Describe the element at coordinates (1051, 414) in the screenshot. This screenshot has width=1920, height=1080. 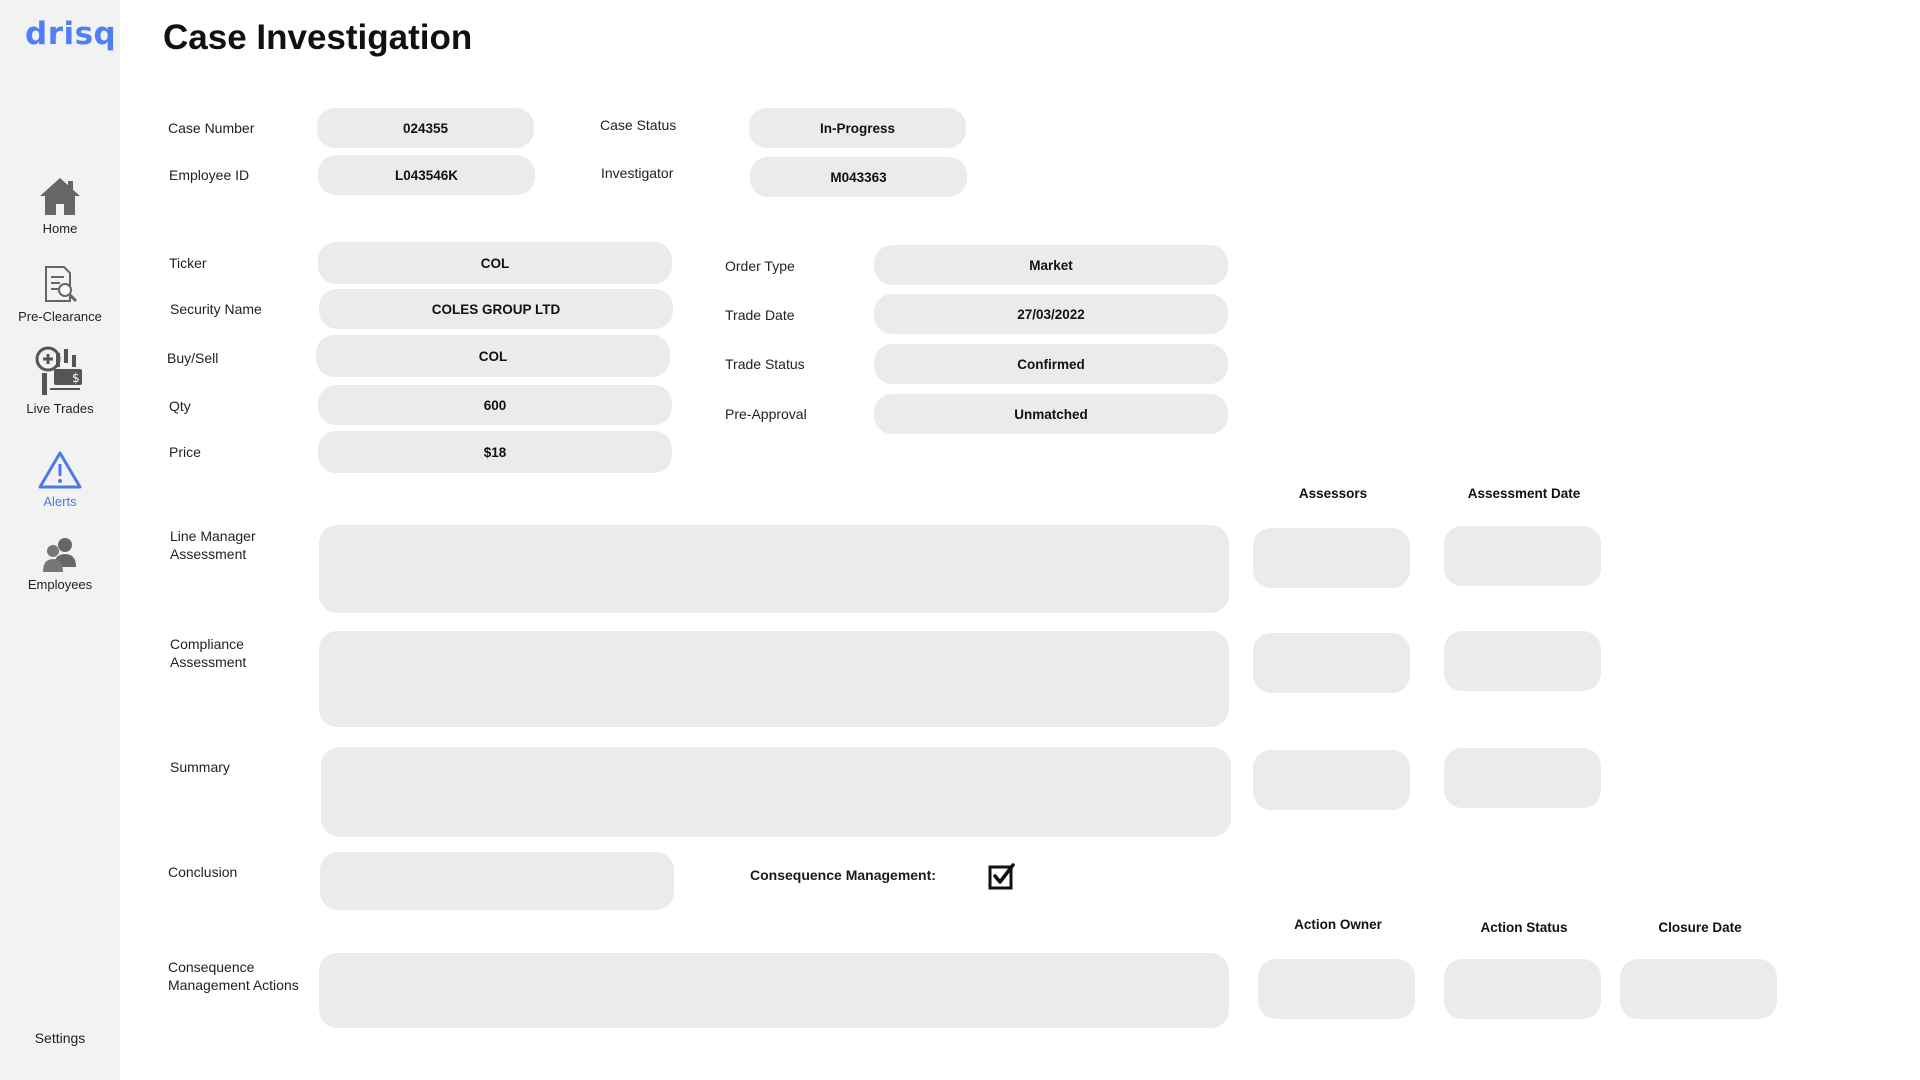
I see `pre-approval-field: Unmatched` at that location.